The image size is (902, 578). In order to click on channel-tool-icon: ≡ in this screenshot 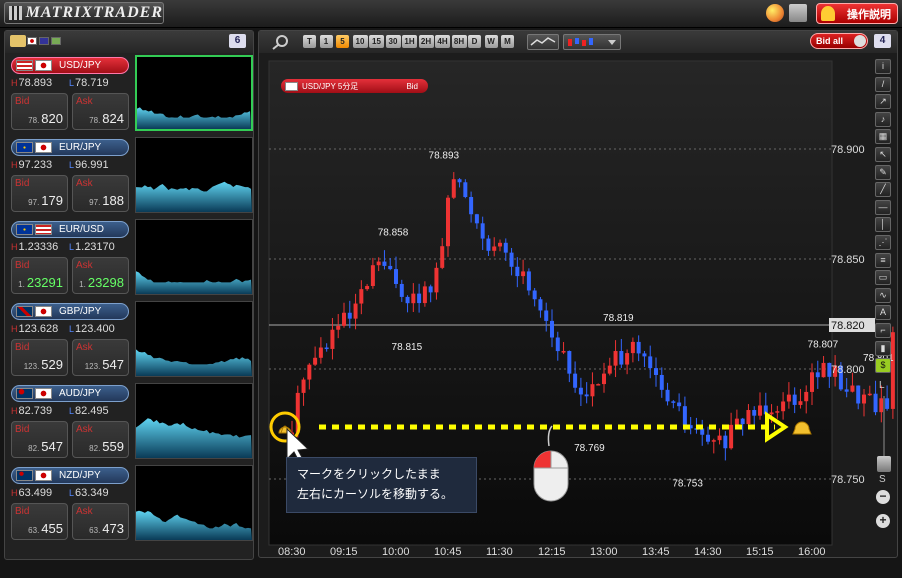, I will do `click(883, 260)`.